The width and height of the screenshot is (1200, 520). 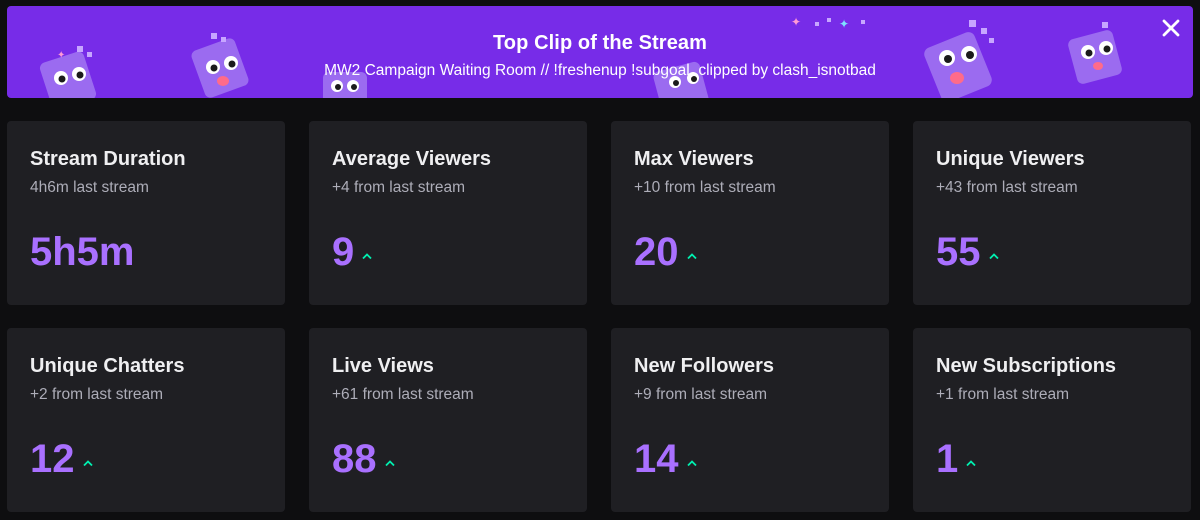 I want to click on stat-title: New Followers, so click(x=704, y=366).